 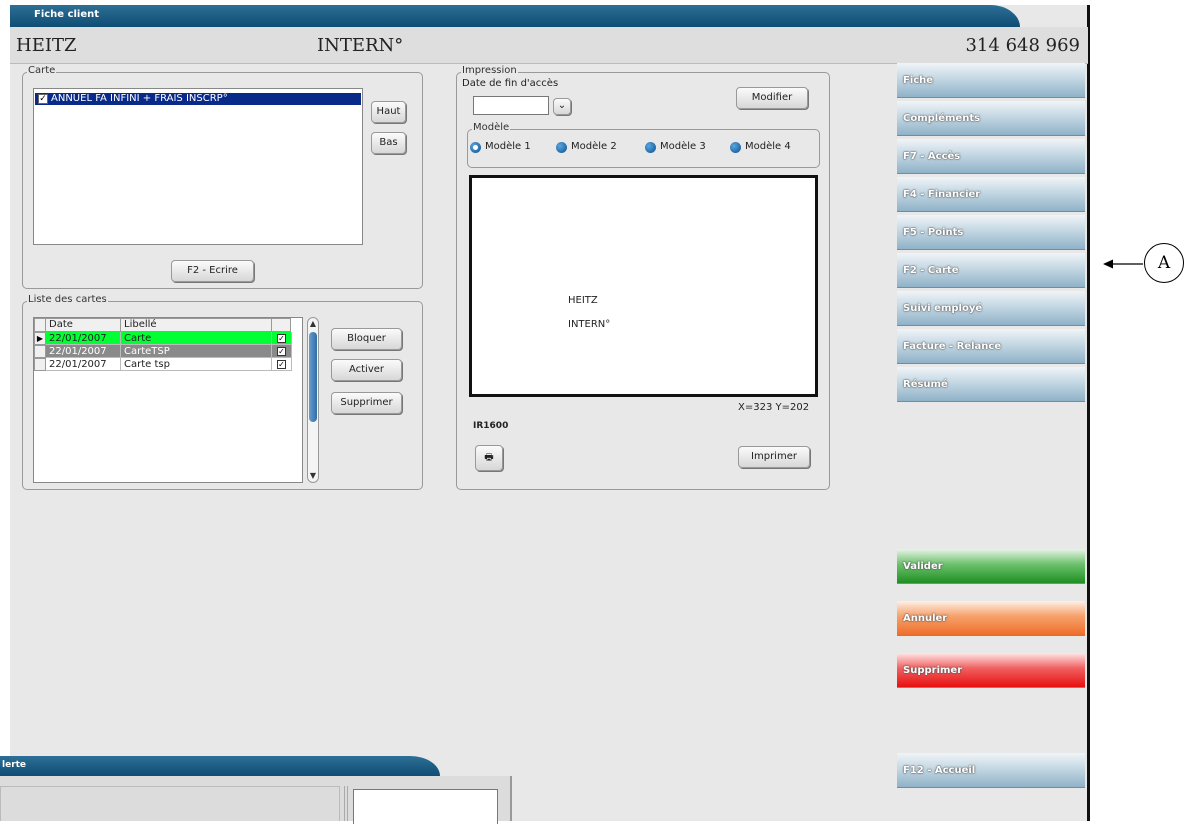 What do you see at coordinates (991, 618) in the screenshot?
I see `annuler-button: Annuler` at bounding box center [991, 618].